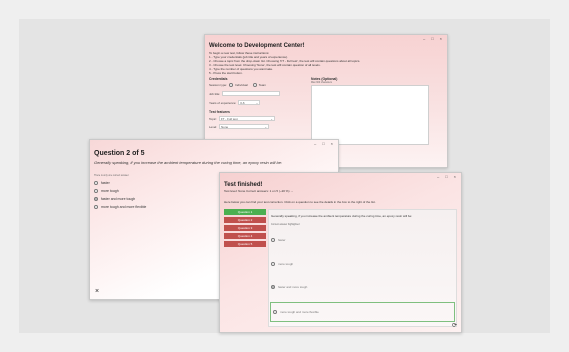 This screenshot has width=569, height=352. I want to click on question-button-2: Question 2, so click(245, 220).